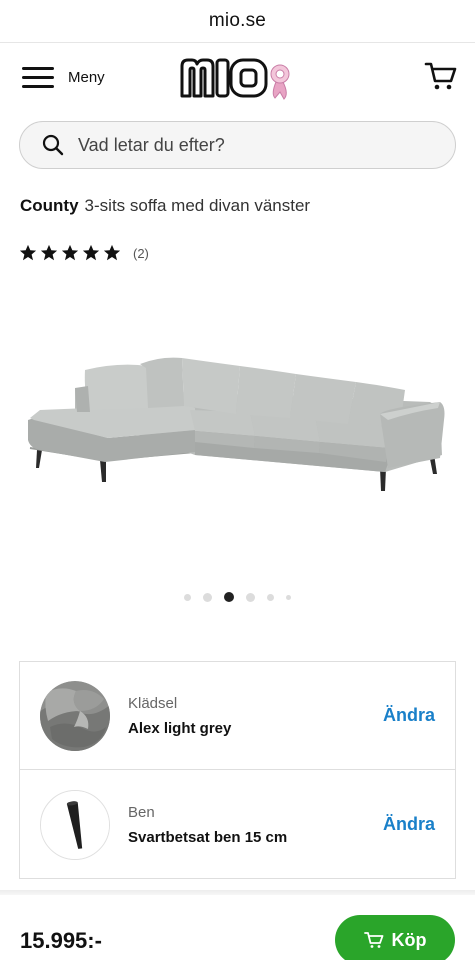 Image resolution: width=475 pixels, height=960 pixels. I want to click on change-upholstery-button: Ändra, so click(409, 715).